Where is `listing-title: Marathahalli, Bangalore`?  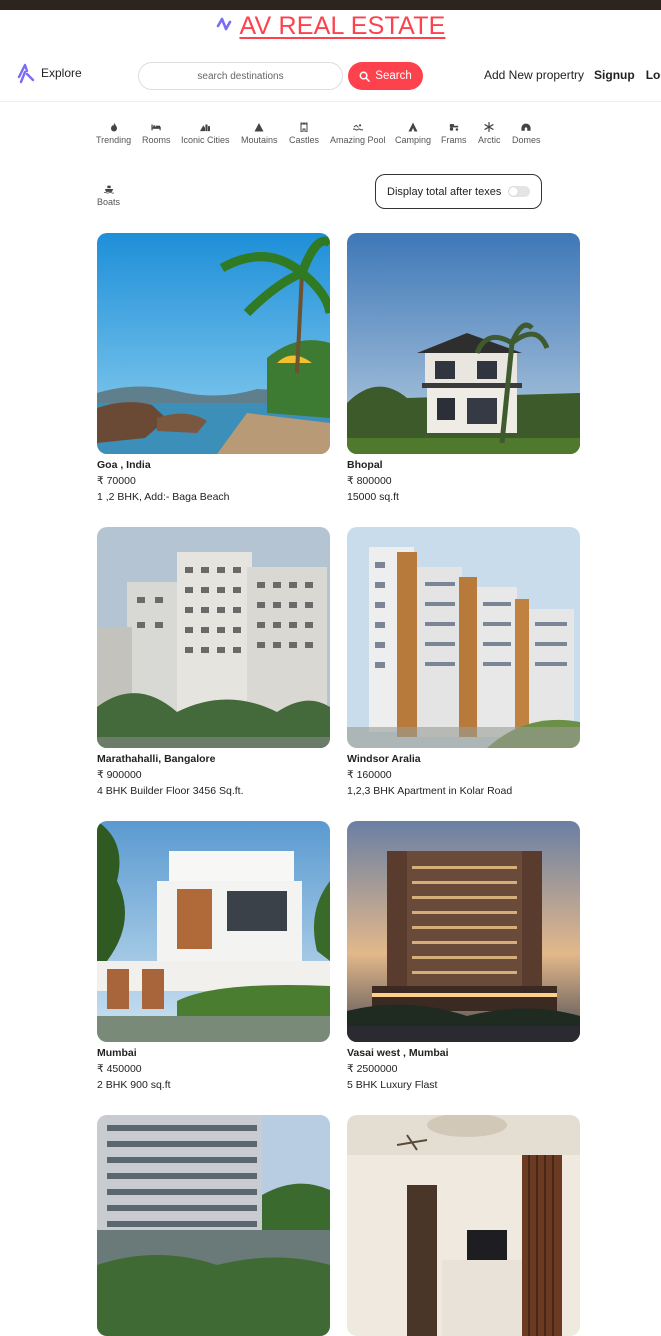 listing-title: Marathahalli, Bangalore is located at coordinates (156, 759).